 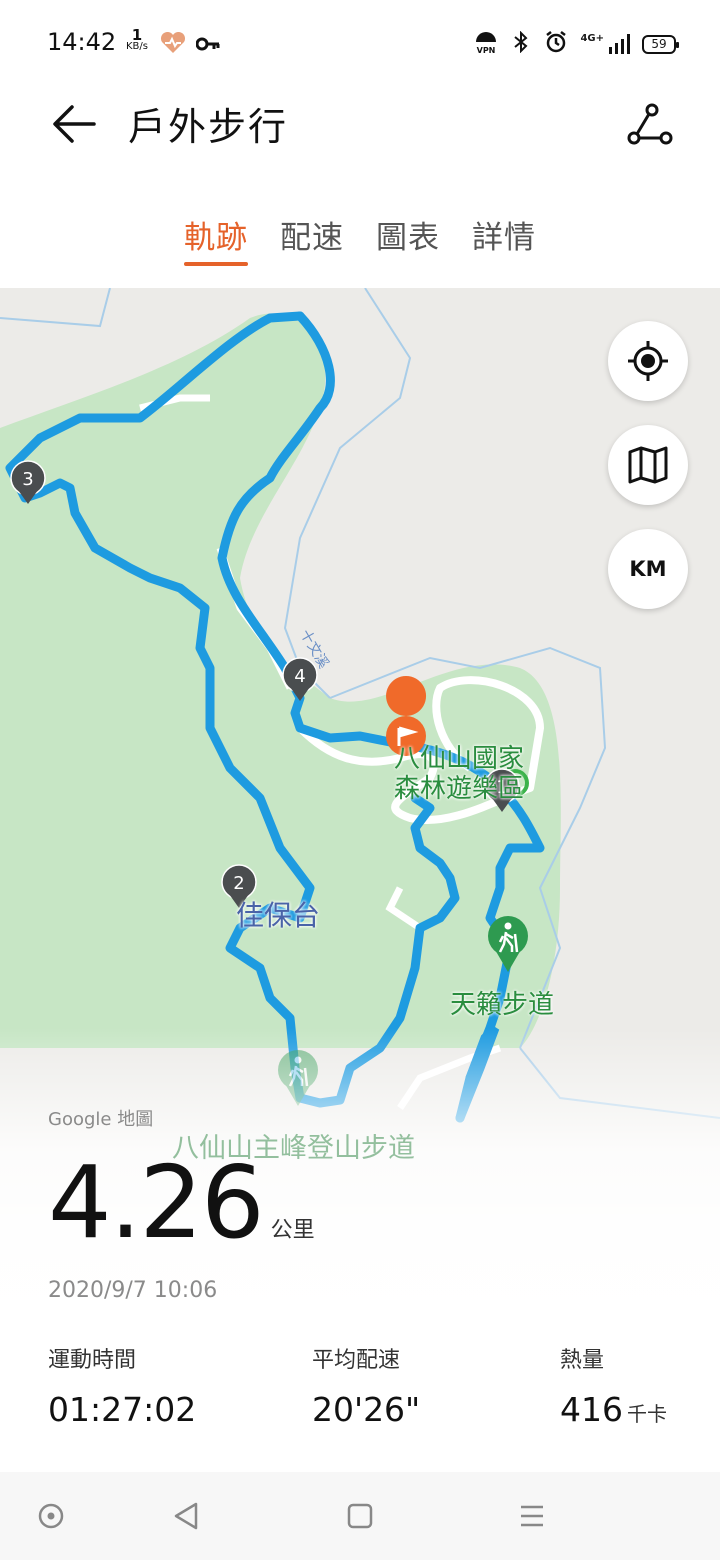 What do you see at coordinates (122, 1409) in the screenshot?
I see `stat-duration-value: 01:27:02` at bounding box center [122, 1409].